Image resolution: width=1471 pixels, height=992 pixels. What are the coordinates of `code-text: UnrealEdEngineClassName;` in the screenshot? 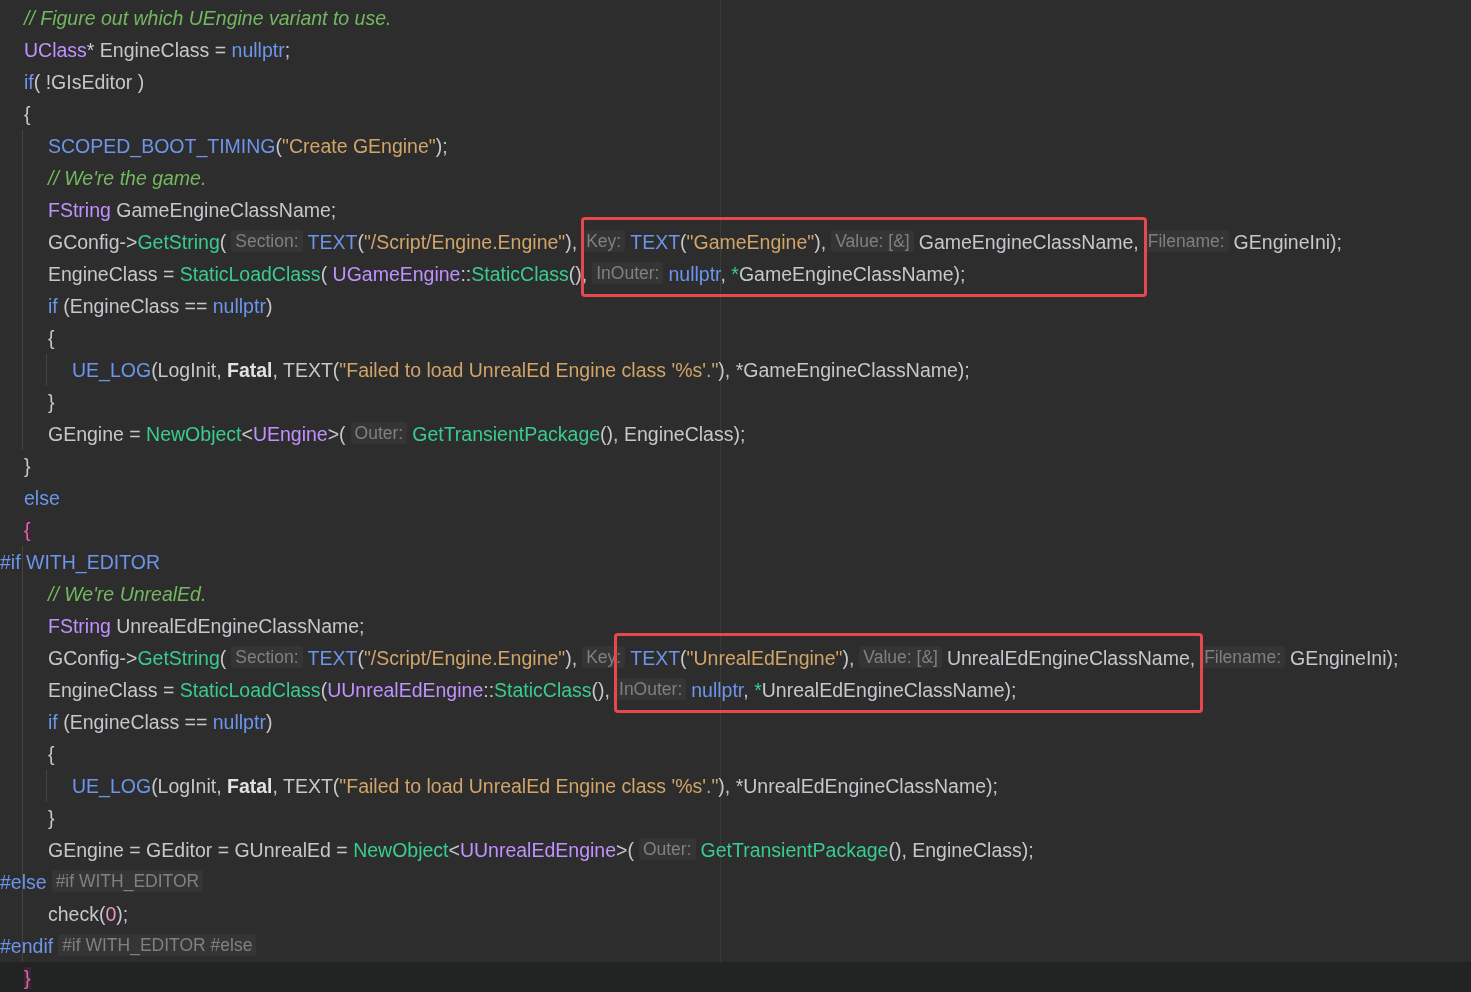 It's located at (240, 626).